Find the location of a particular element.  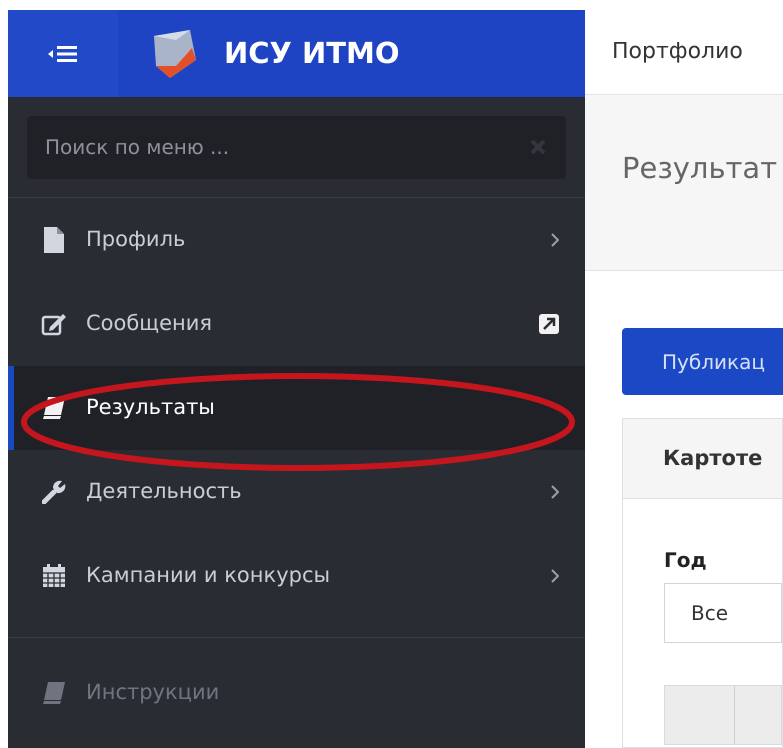

filter-label: Год is located at coordinates (686, 560).